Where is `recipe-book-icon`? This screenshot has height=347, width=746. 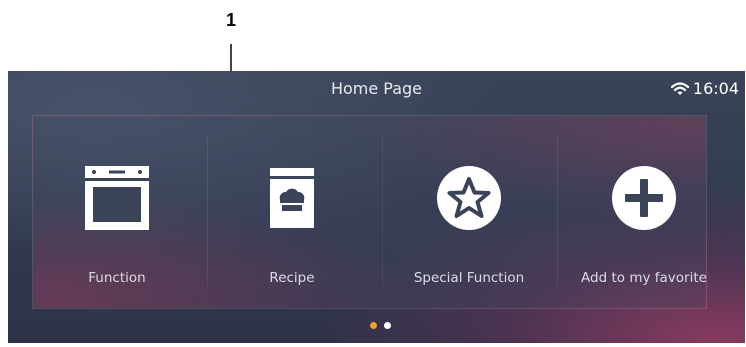 recipe-book-icon is located at coordinates (292, 198).